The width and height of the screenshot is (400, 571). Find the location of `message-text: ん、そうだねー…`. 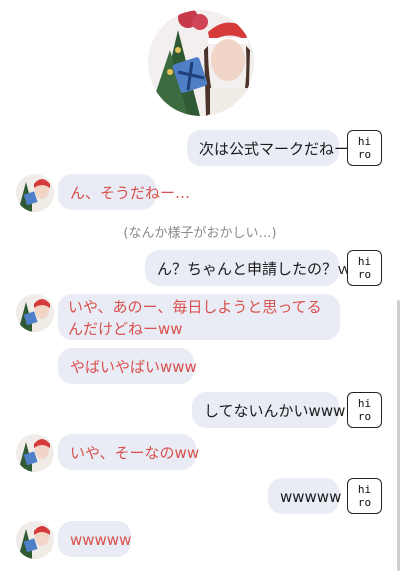

message-text: ん、そうだねー… is located at coordinates (130, 193).